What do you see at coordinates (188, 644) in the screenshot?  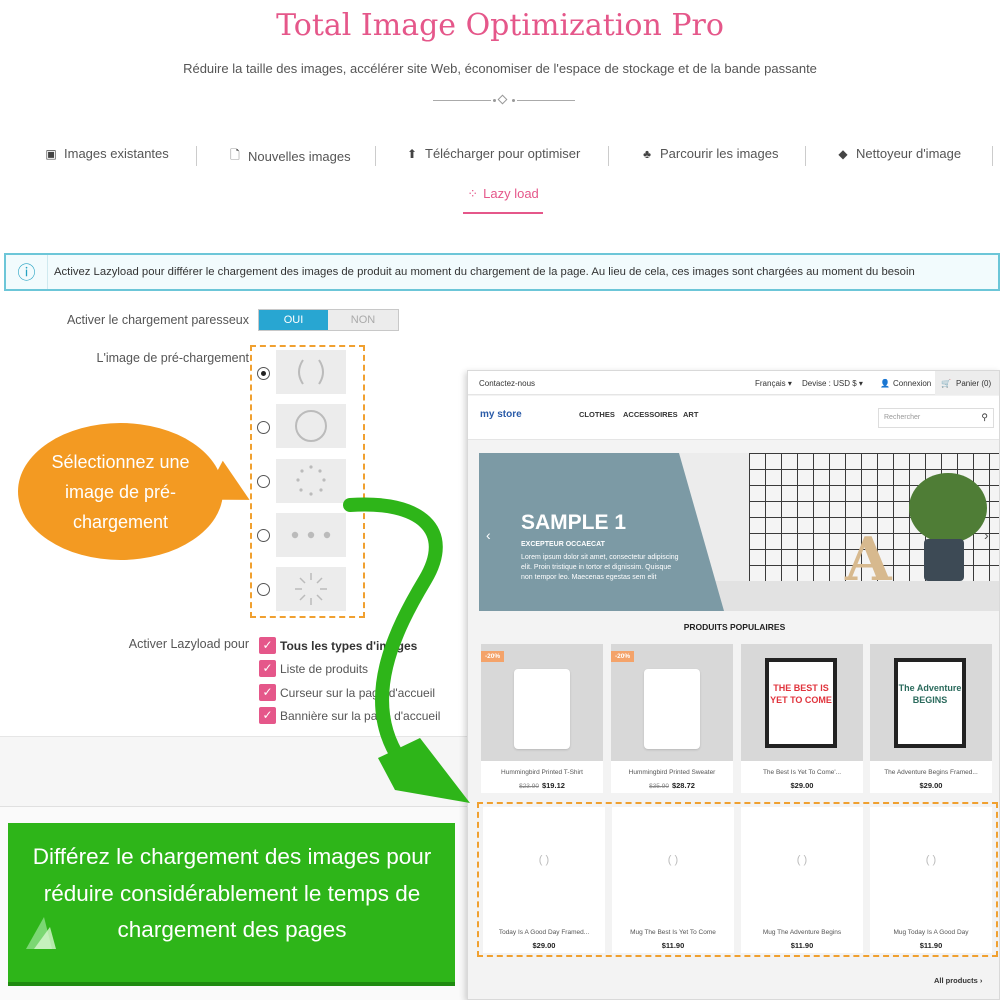 I see `apply-lazyload-label: Activer Lazyload pour` at bounding box center [188, 644].